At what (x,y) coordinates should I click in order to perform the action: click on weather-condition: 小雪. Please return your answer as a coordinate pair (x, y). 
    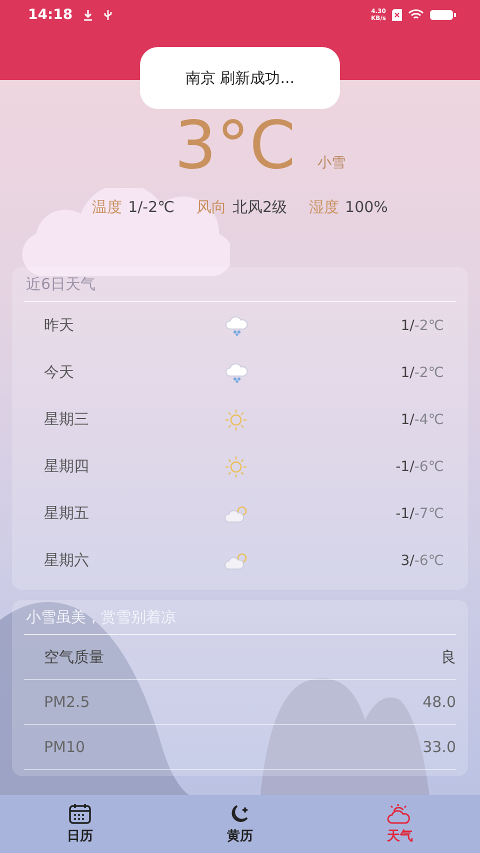
    Looking at the image, I should click on (332, 163).